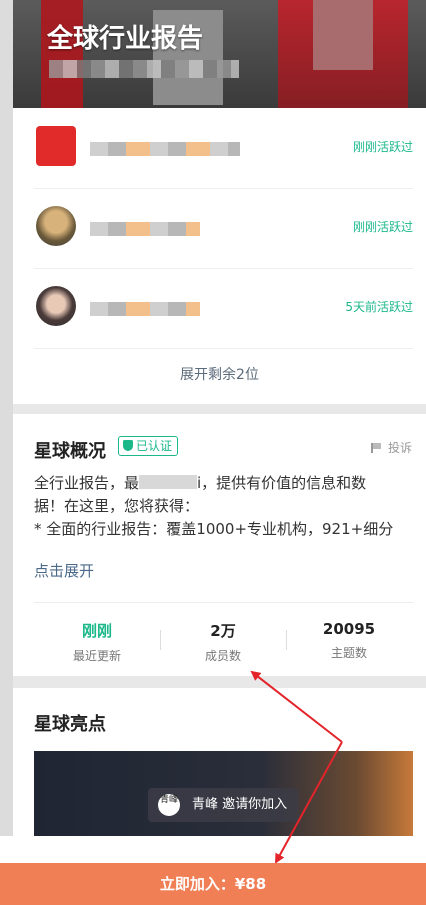  What do you see at coordinates (222, 656) in the screenshot?
I see `stat-label: 成员数` at bounding box center [222, 656].